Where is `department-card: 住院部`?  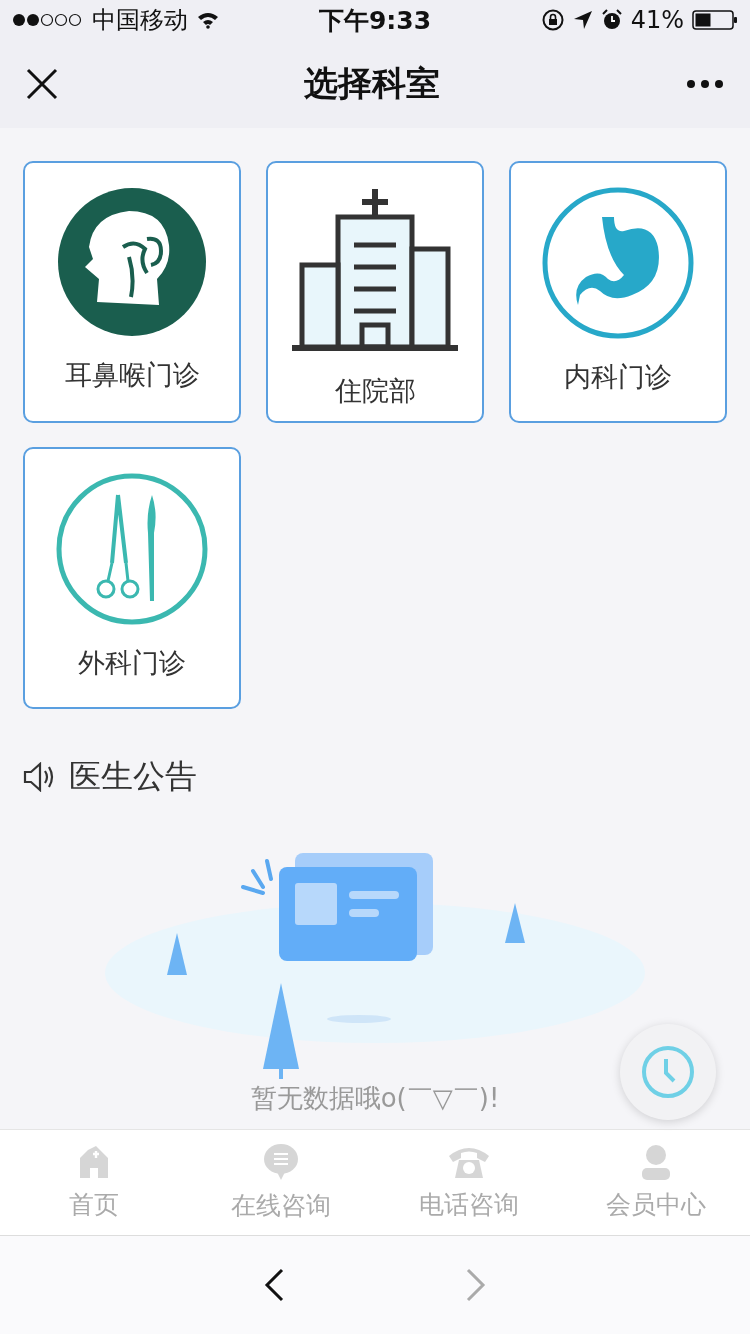
department-card: 住院部 is located at coordinates (375, 292).